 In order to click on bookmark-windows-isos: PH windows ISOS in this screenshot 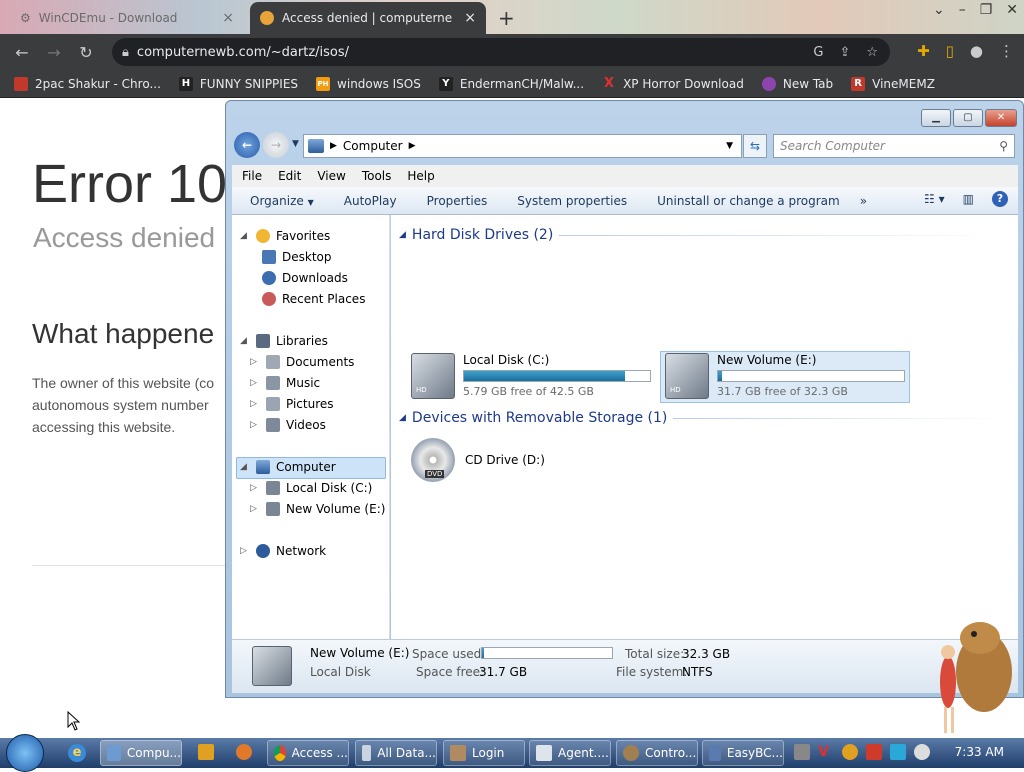, I will do `click(368, 83)`.